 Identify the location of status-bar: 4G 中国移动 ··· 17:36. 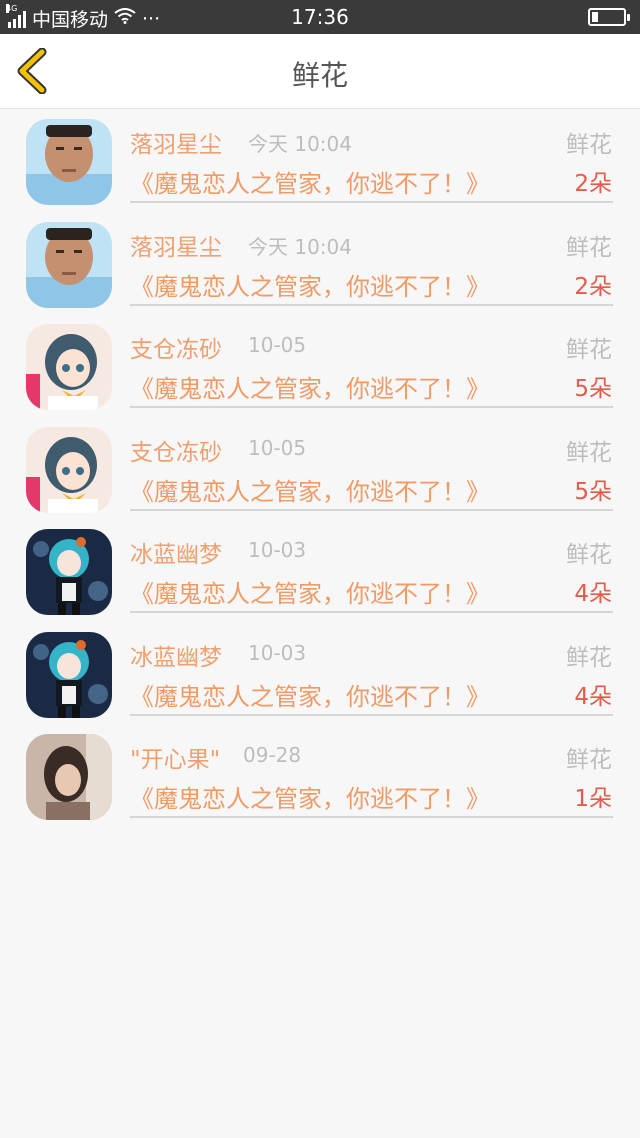
(320, 17).